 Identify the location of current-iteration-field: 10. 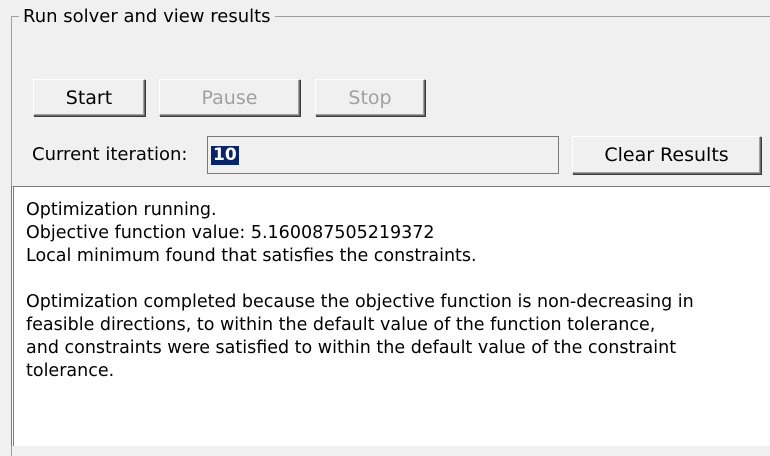
(383, 155).